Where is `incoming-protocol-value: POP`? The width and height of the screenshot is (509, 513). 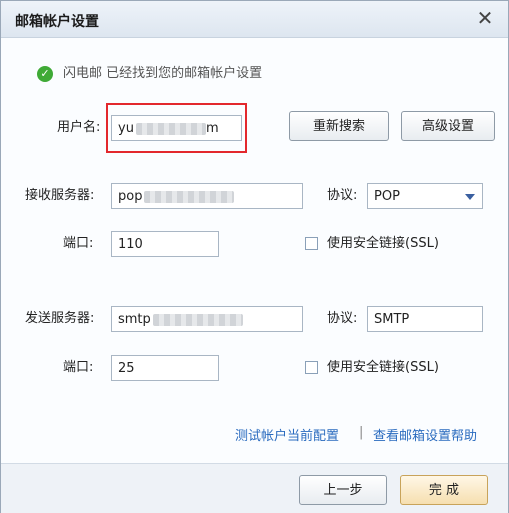
incoming-protocol-value: POP is located at coordinates (387, 196).